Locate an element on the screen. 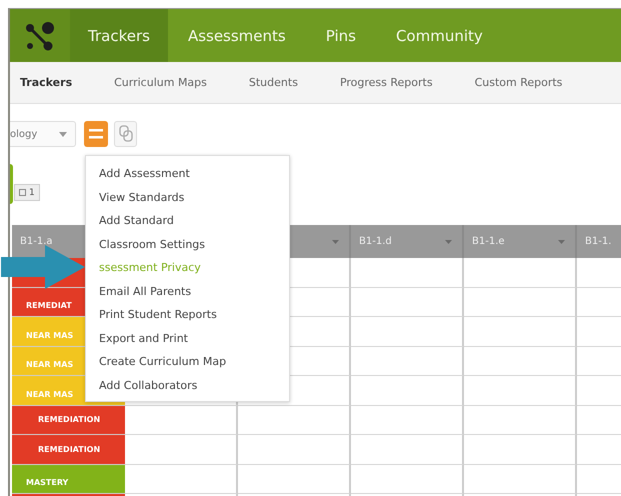 This screenshot has height=496, width=621. logo-icon is located at coordinates (40, 35).